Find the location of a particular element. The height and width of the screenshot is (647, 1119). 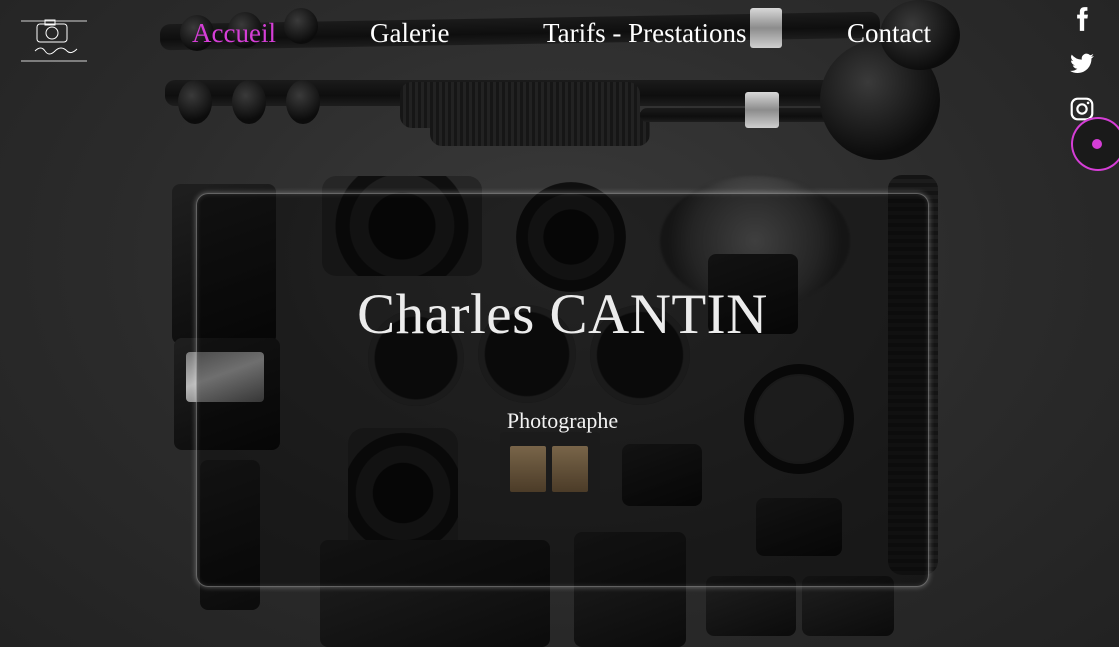

accent-dot-icon is located at coordinates (1097, 144).